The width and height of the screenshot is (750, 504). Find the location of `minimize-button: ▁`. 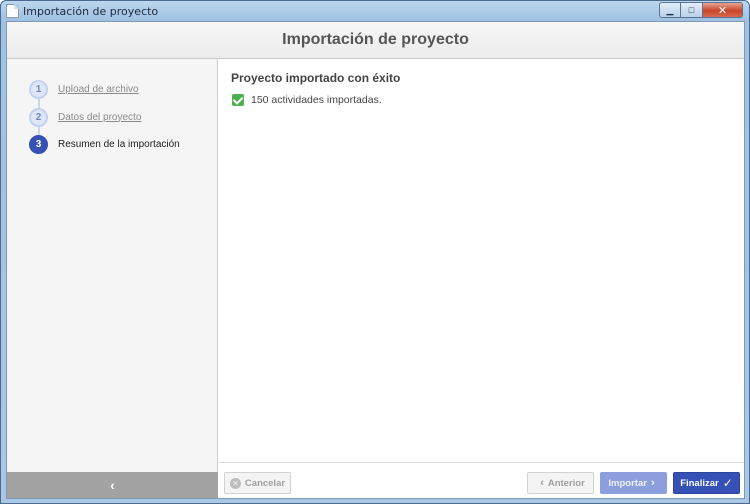

minimize-button: ▁ is located at coordinates (670, 10).